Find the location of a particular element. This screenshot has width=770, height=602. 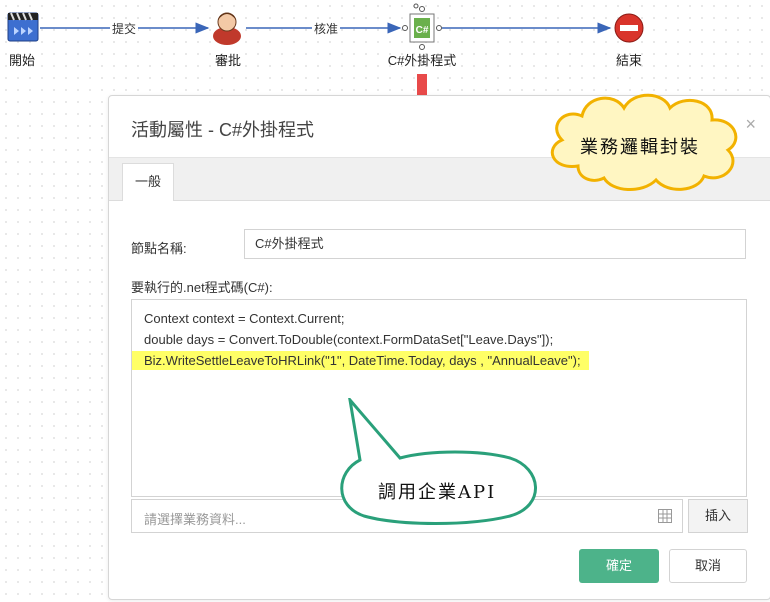

node-label-plugin: C#外掛程式 is located at coordinates (422, 60).